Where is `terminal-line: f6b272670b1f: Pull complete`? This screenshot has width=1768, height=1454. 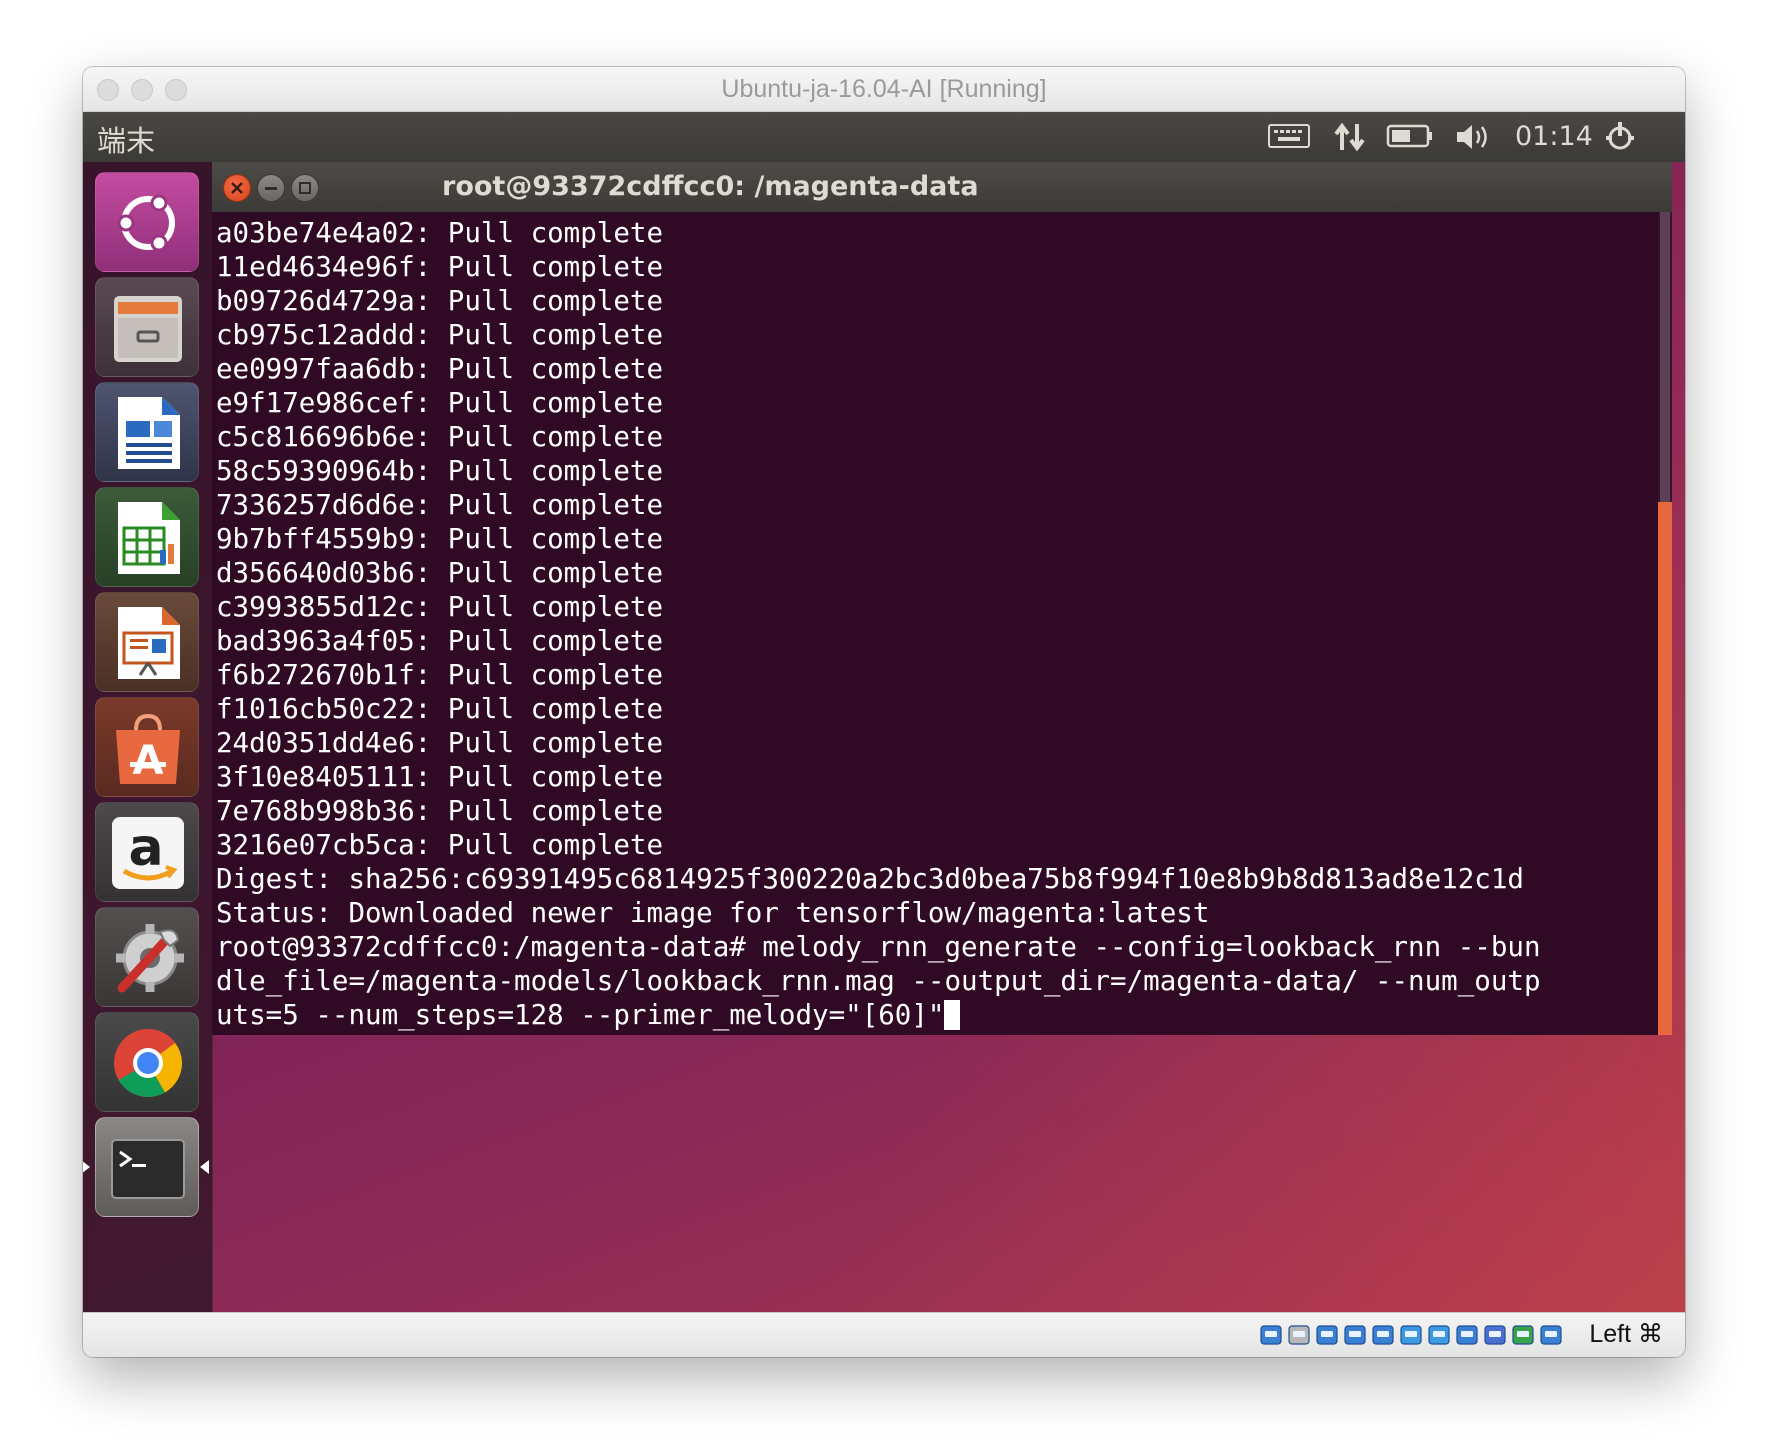 terminal-line: f6b272670b1f: Pull complete is located at coordinates (440, 675).